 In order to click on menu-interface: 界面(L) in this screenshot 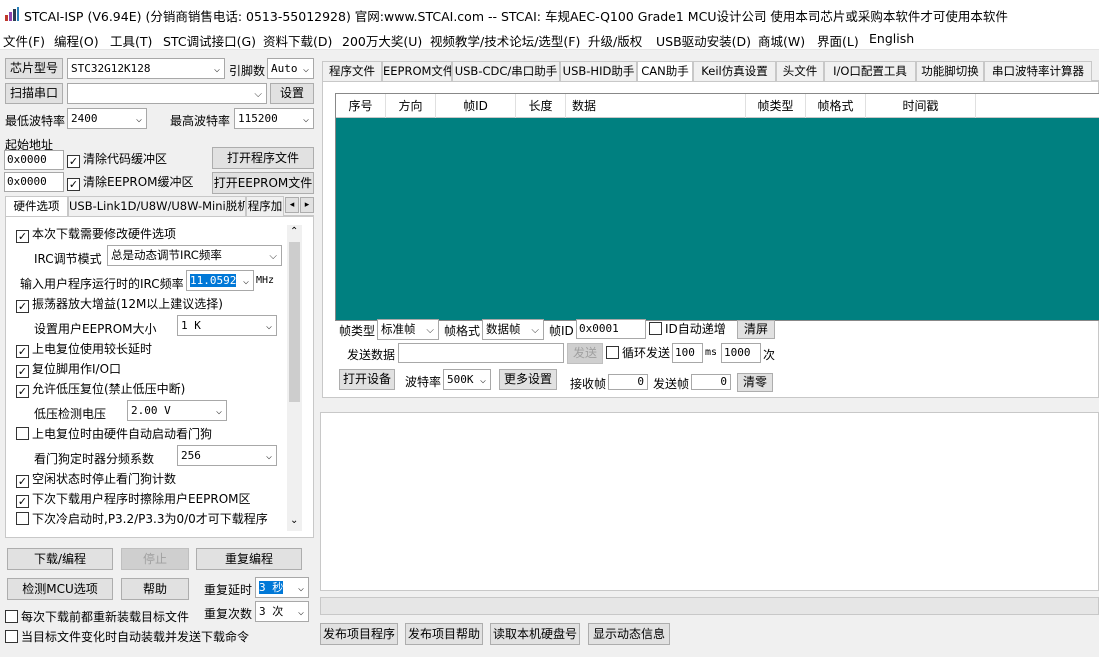, I will do `click(838, 40)`.